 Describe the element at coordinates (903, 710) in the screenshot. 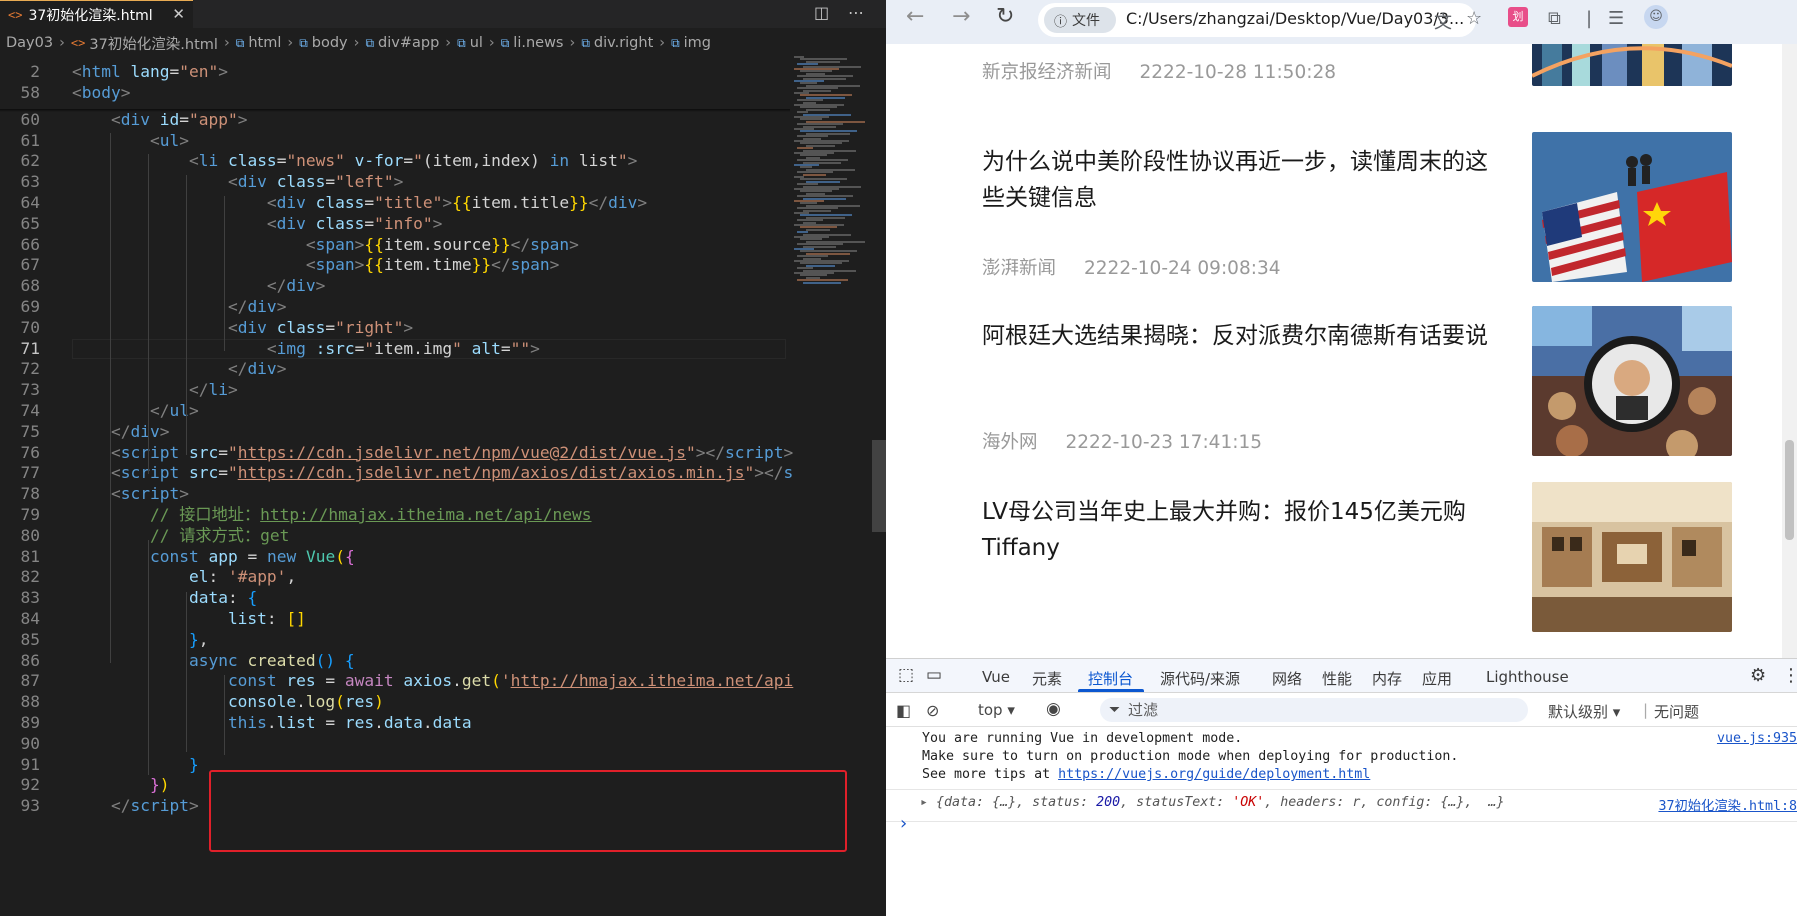

I see `sidebar-toggle-icon: ◧` at that location.